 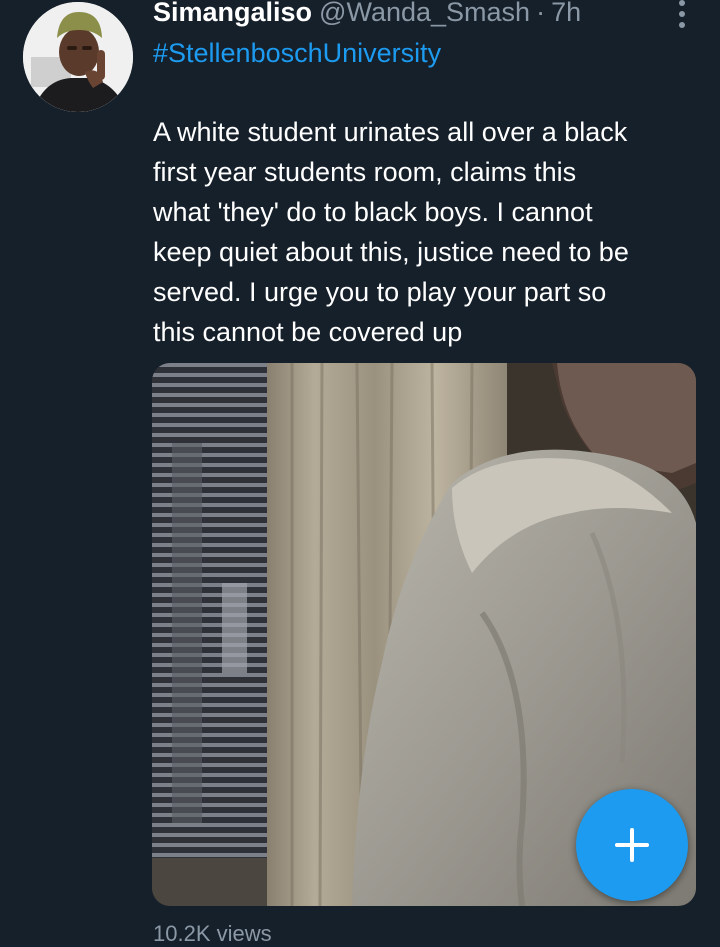 What do you see at coordinates (308, 332) in the screenshot?
I see `tweet-text-line: this cannot be covered up` at bounding box center [308, 332].